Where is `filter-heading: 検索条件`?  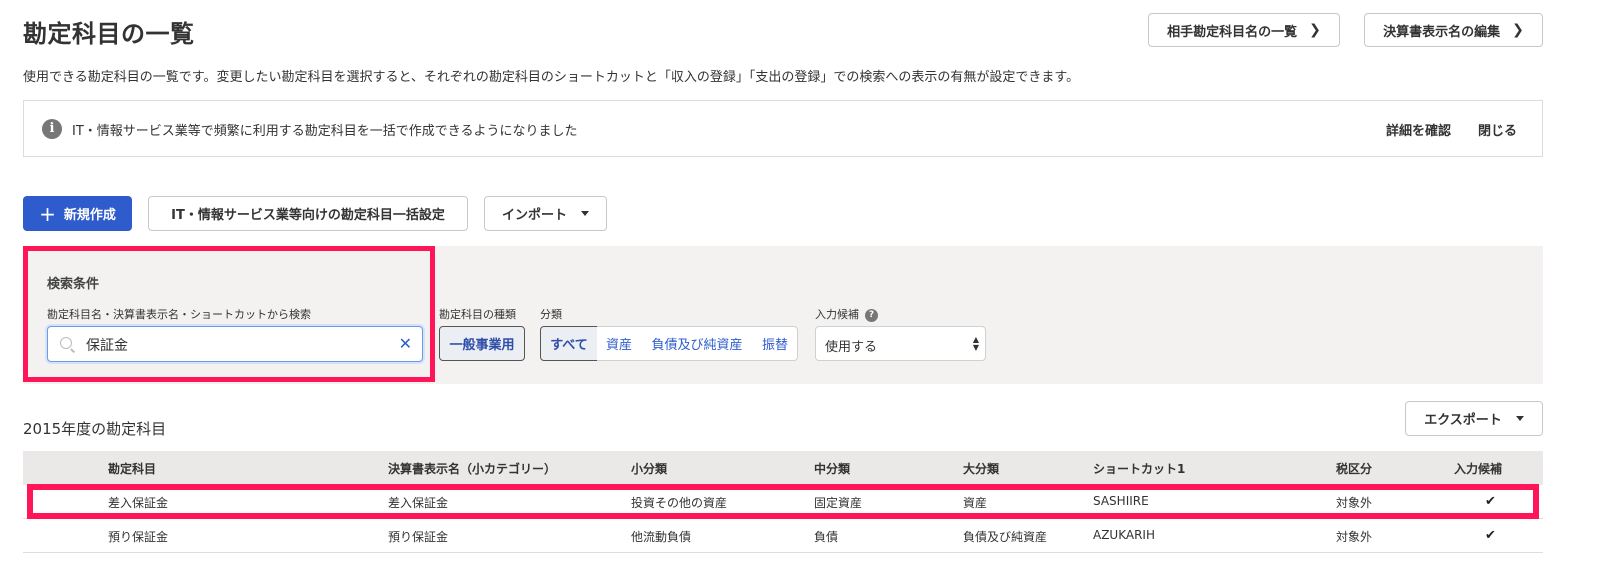
filter-heading: 検索条件 is located at coordinates (73, 284).